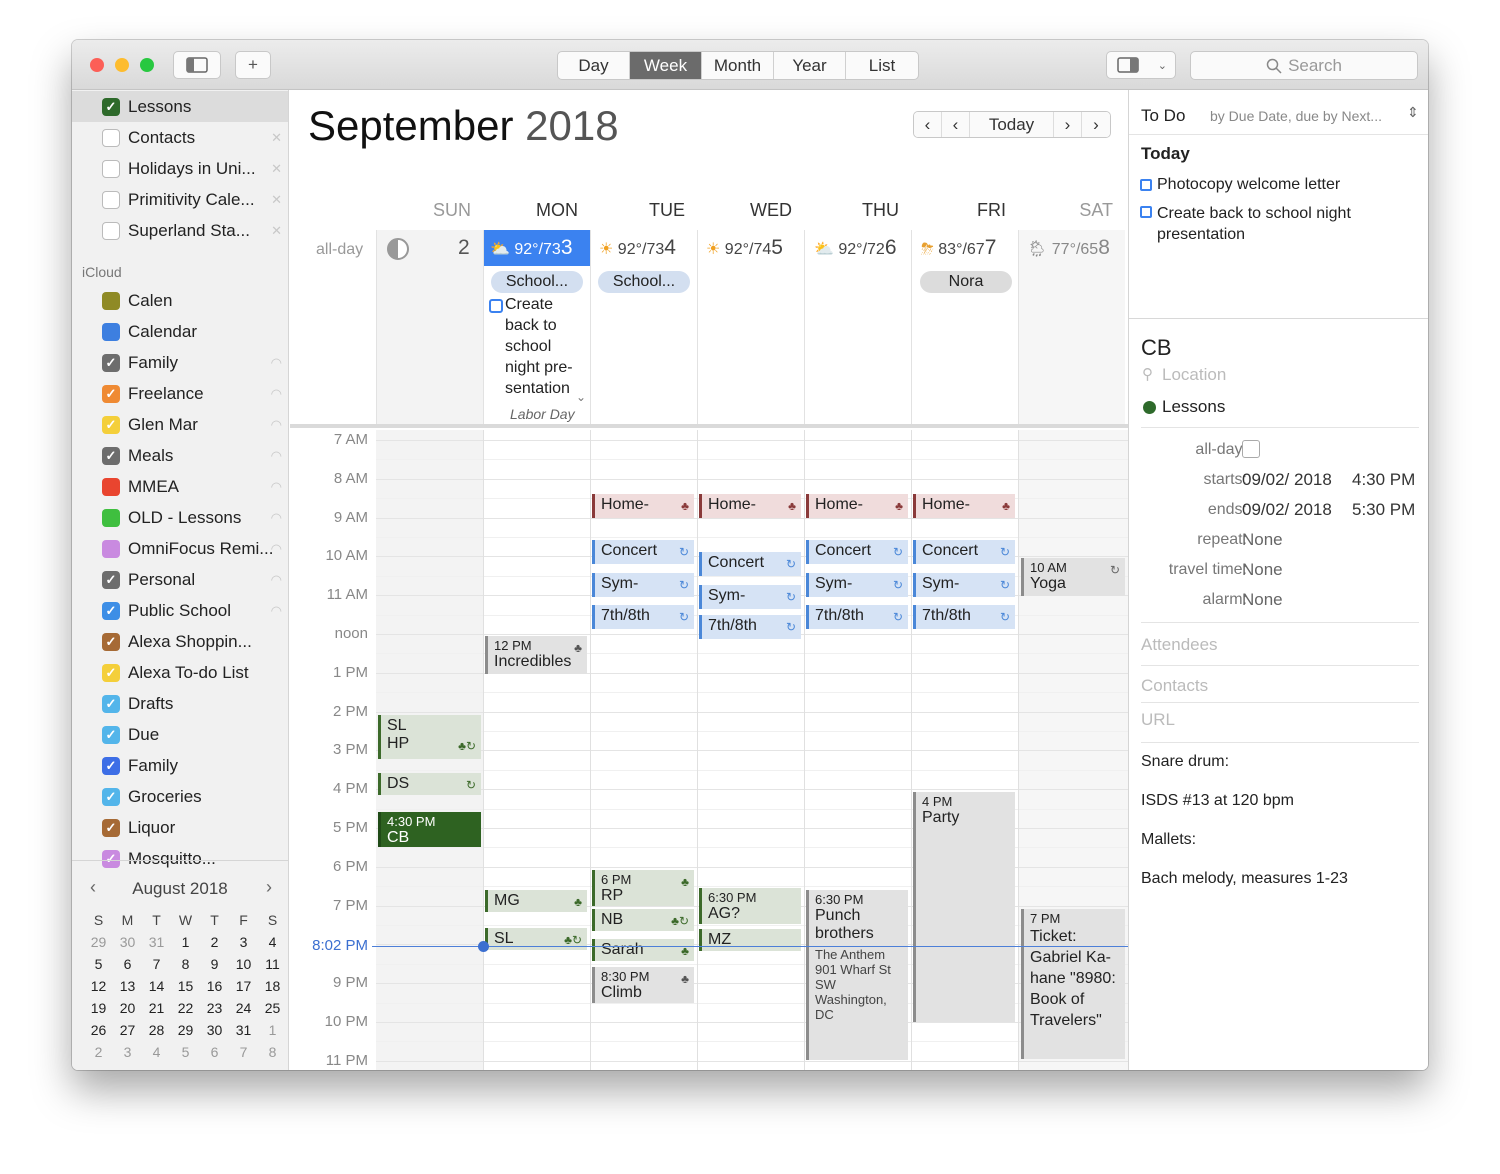 This screenshot has width=1500, height=1174. I want to click on allday-event-fri: Nora, so click(966, 282).